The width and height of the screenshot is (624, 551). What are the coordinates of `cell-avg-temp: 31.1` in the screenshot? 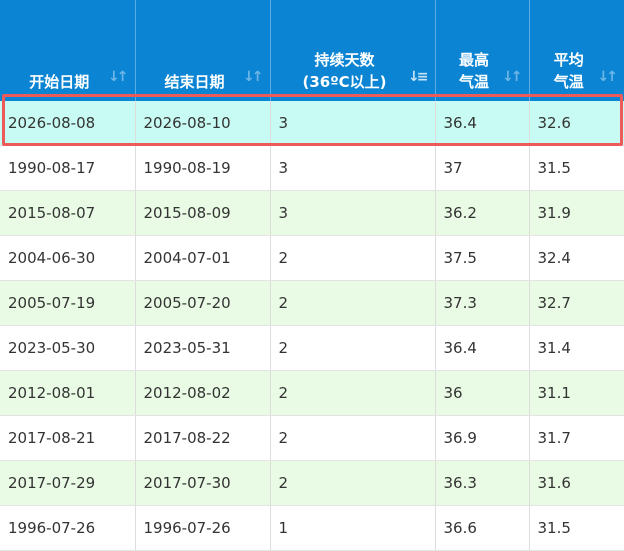 It's located at (576, 393).